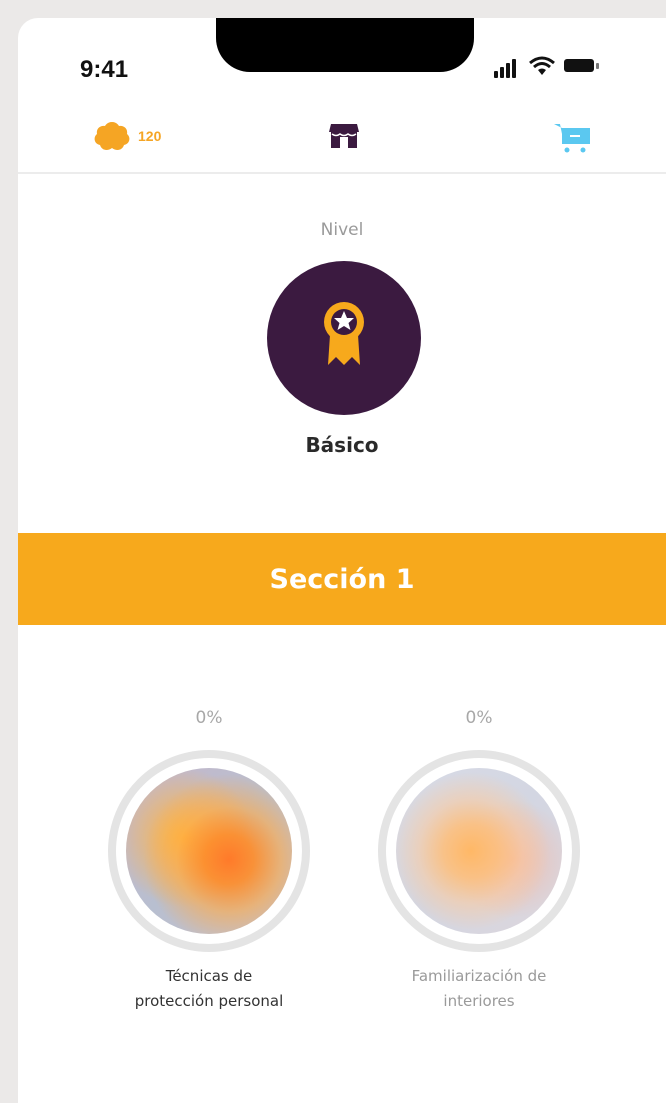  I want to click on course-title-line: Técnicas de, so click(209, 976).